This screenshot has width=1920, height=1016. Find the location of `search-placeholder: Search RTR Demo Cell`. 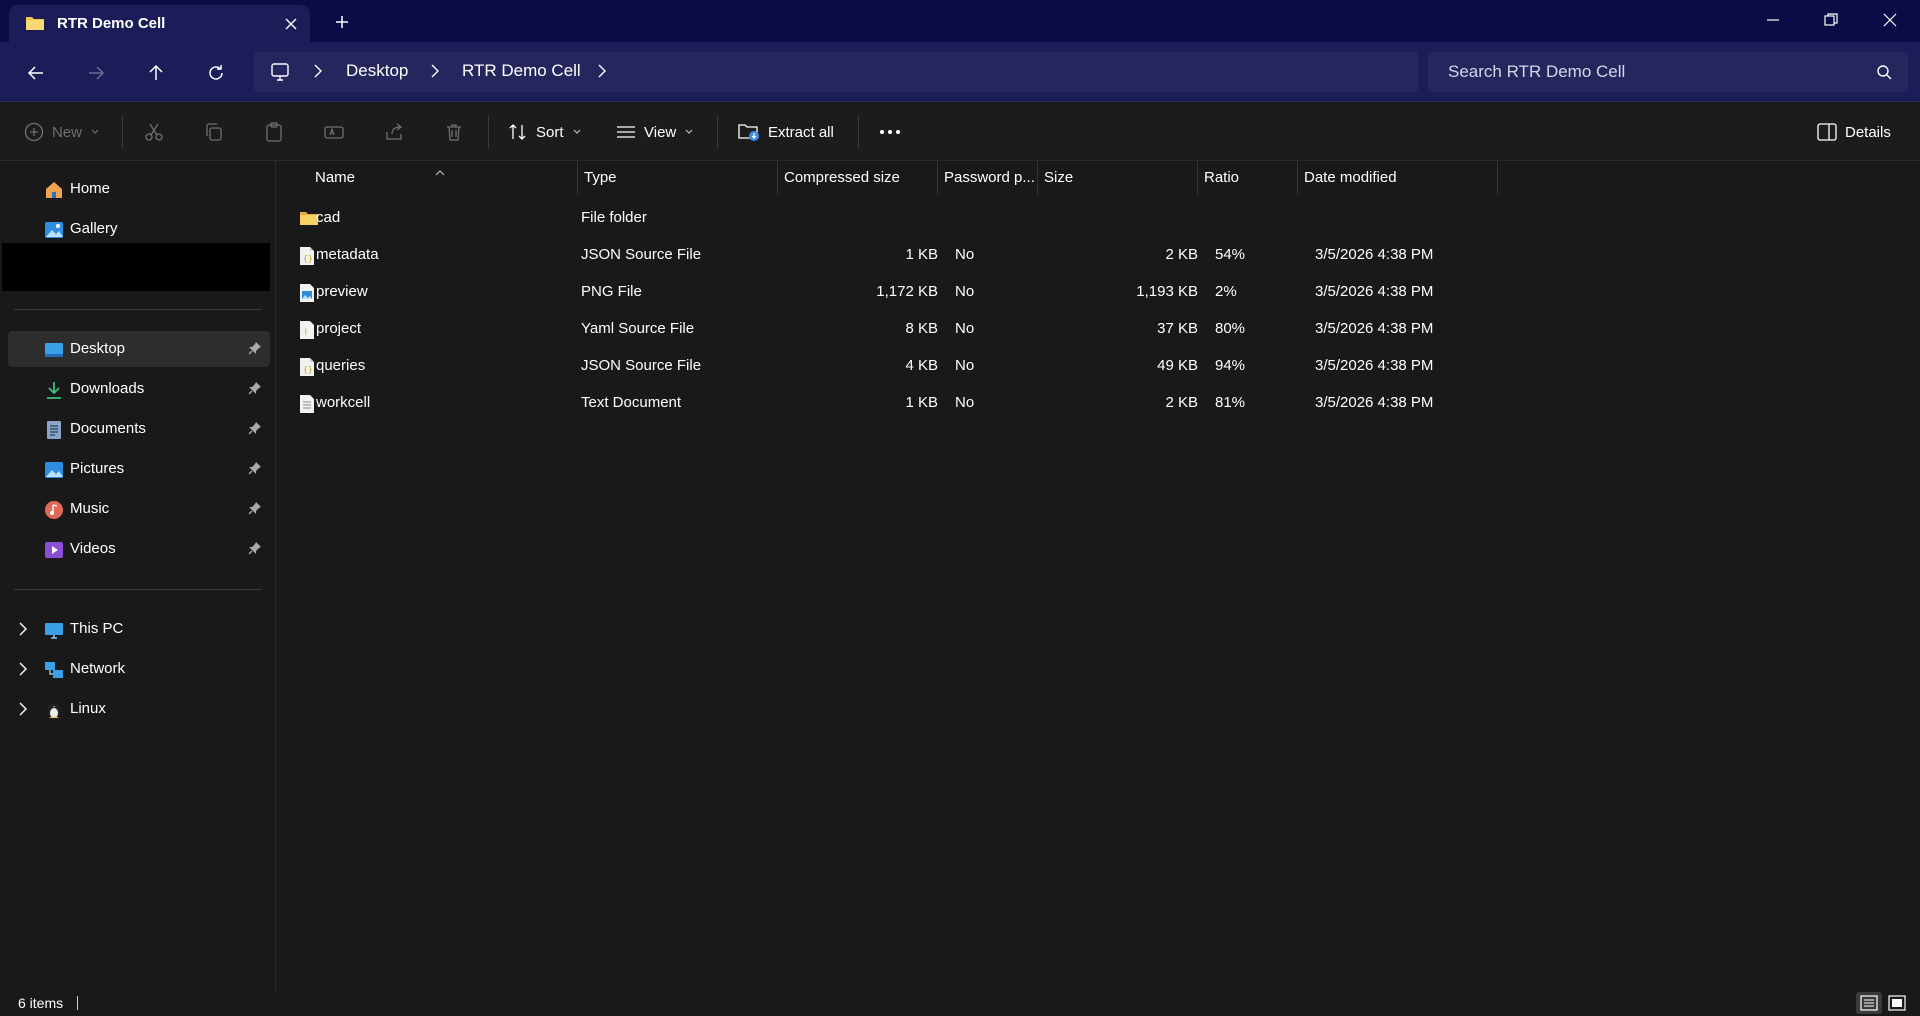

search-placeholder: Search RTR Demo Cell is located at coordinates (1537, 71).